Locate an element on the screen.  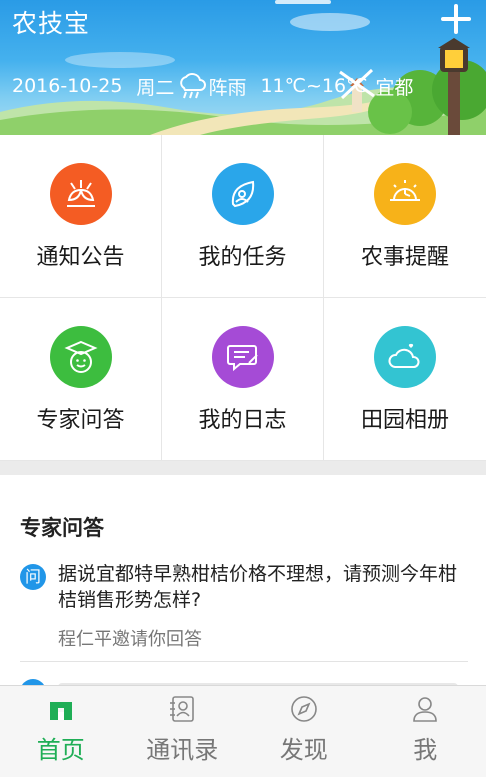
cloud-heart-icon is located at coordinates (405, 357).